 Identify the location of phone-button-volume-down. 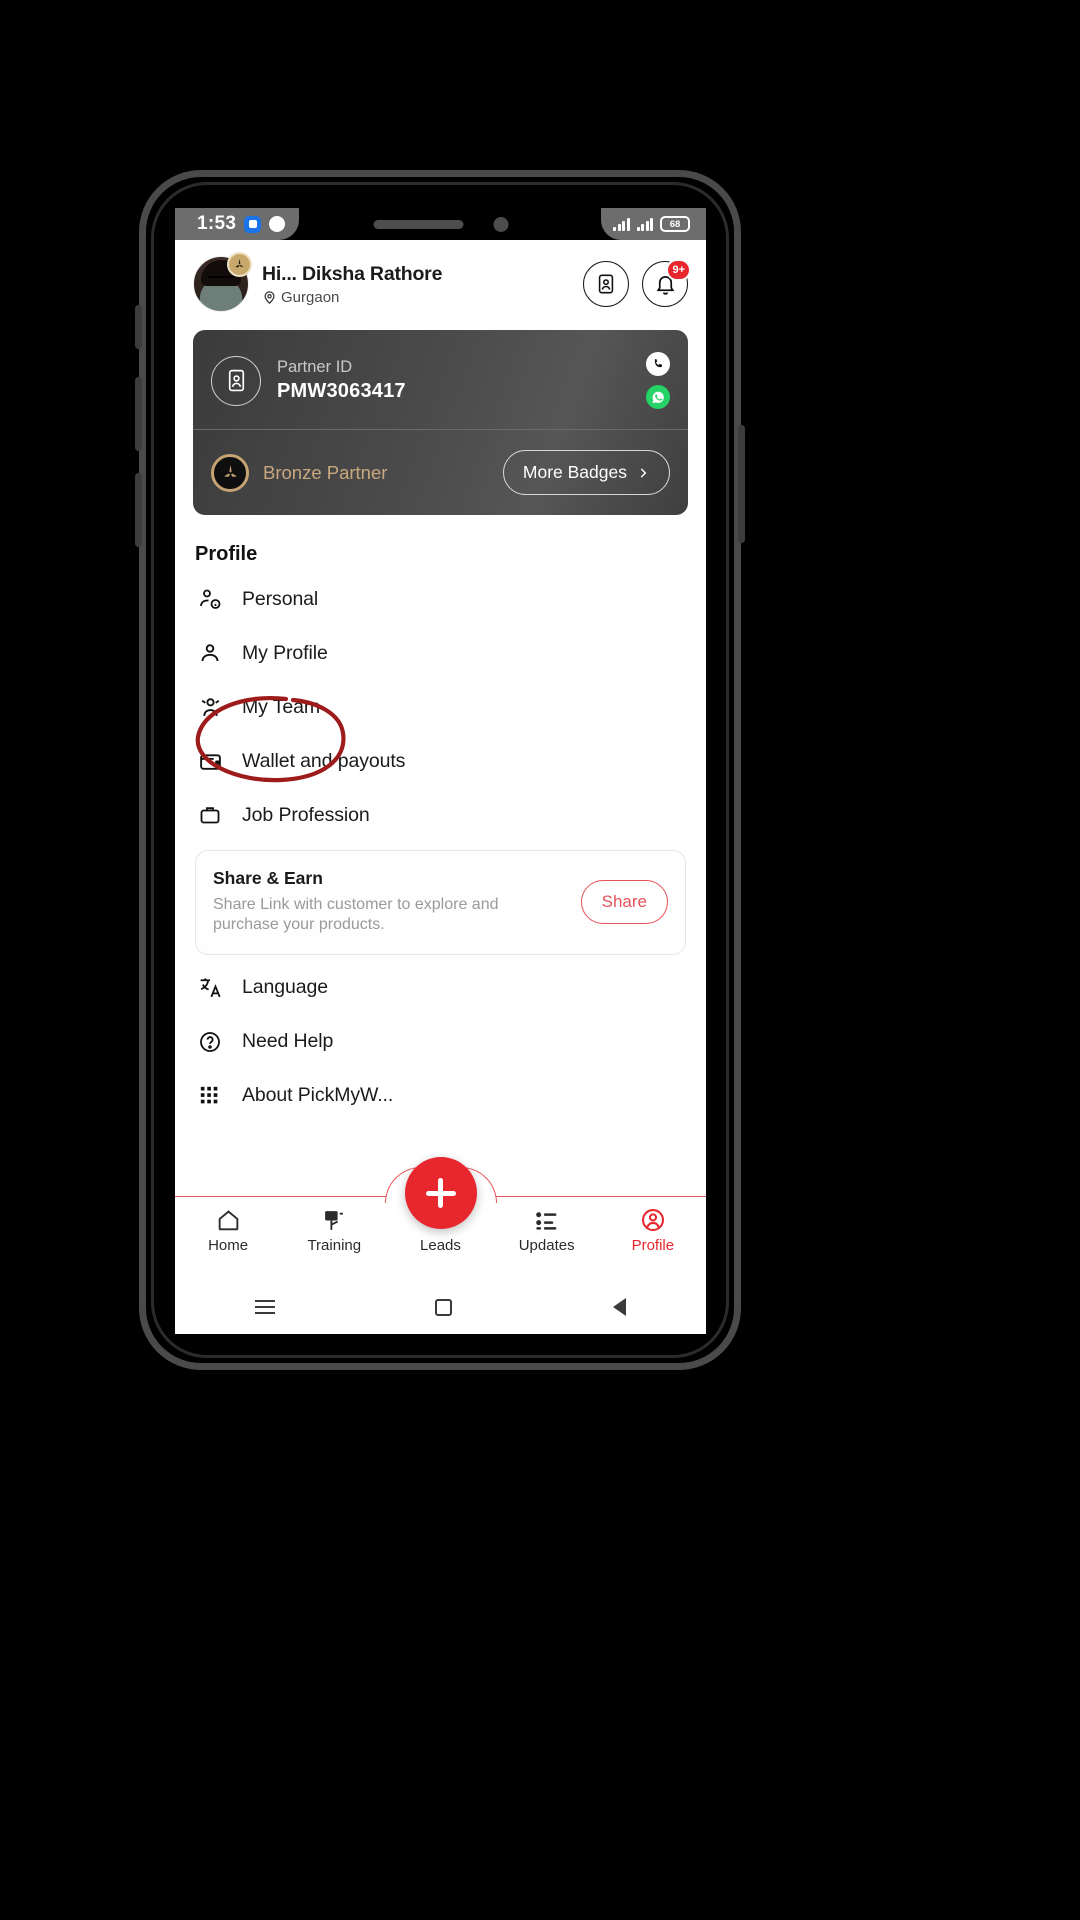
(138, 510).